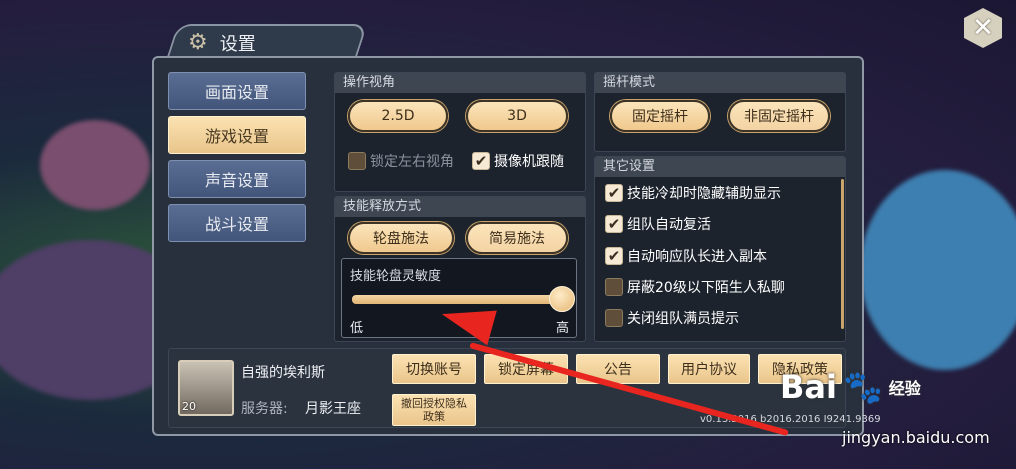  I want to click on other-setting-item: 关闭组队满员提示, so click(672, 318).